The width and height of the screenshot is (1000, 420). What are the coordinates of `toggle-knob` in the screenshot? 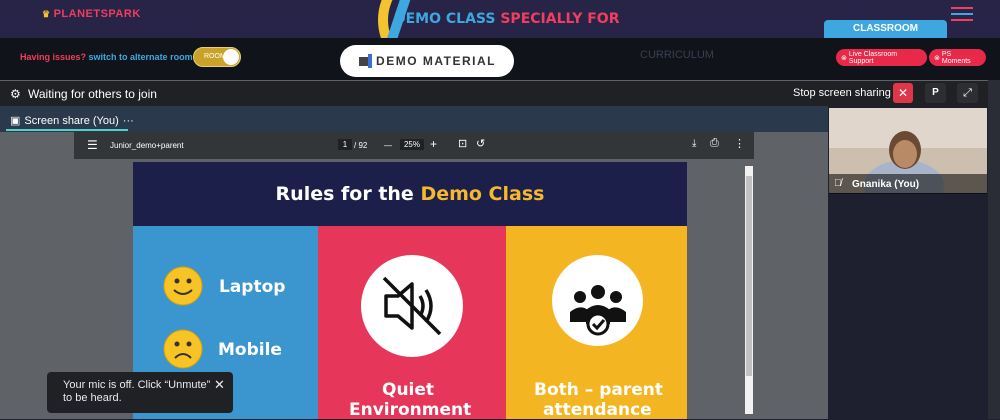 It's located at (231, 57).